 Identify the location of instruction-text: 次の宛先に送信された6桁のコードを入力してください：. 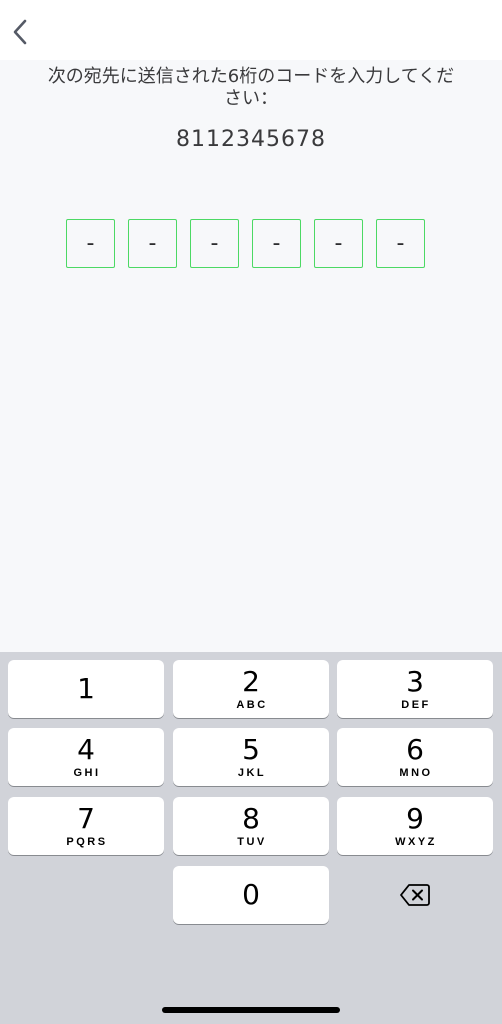
(251, 87).